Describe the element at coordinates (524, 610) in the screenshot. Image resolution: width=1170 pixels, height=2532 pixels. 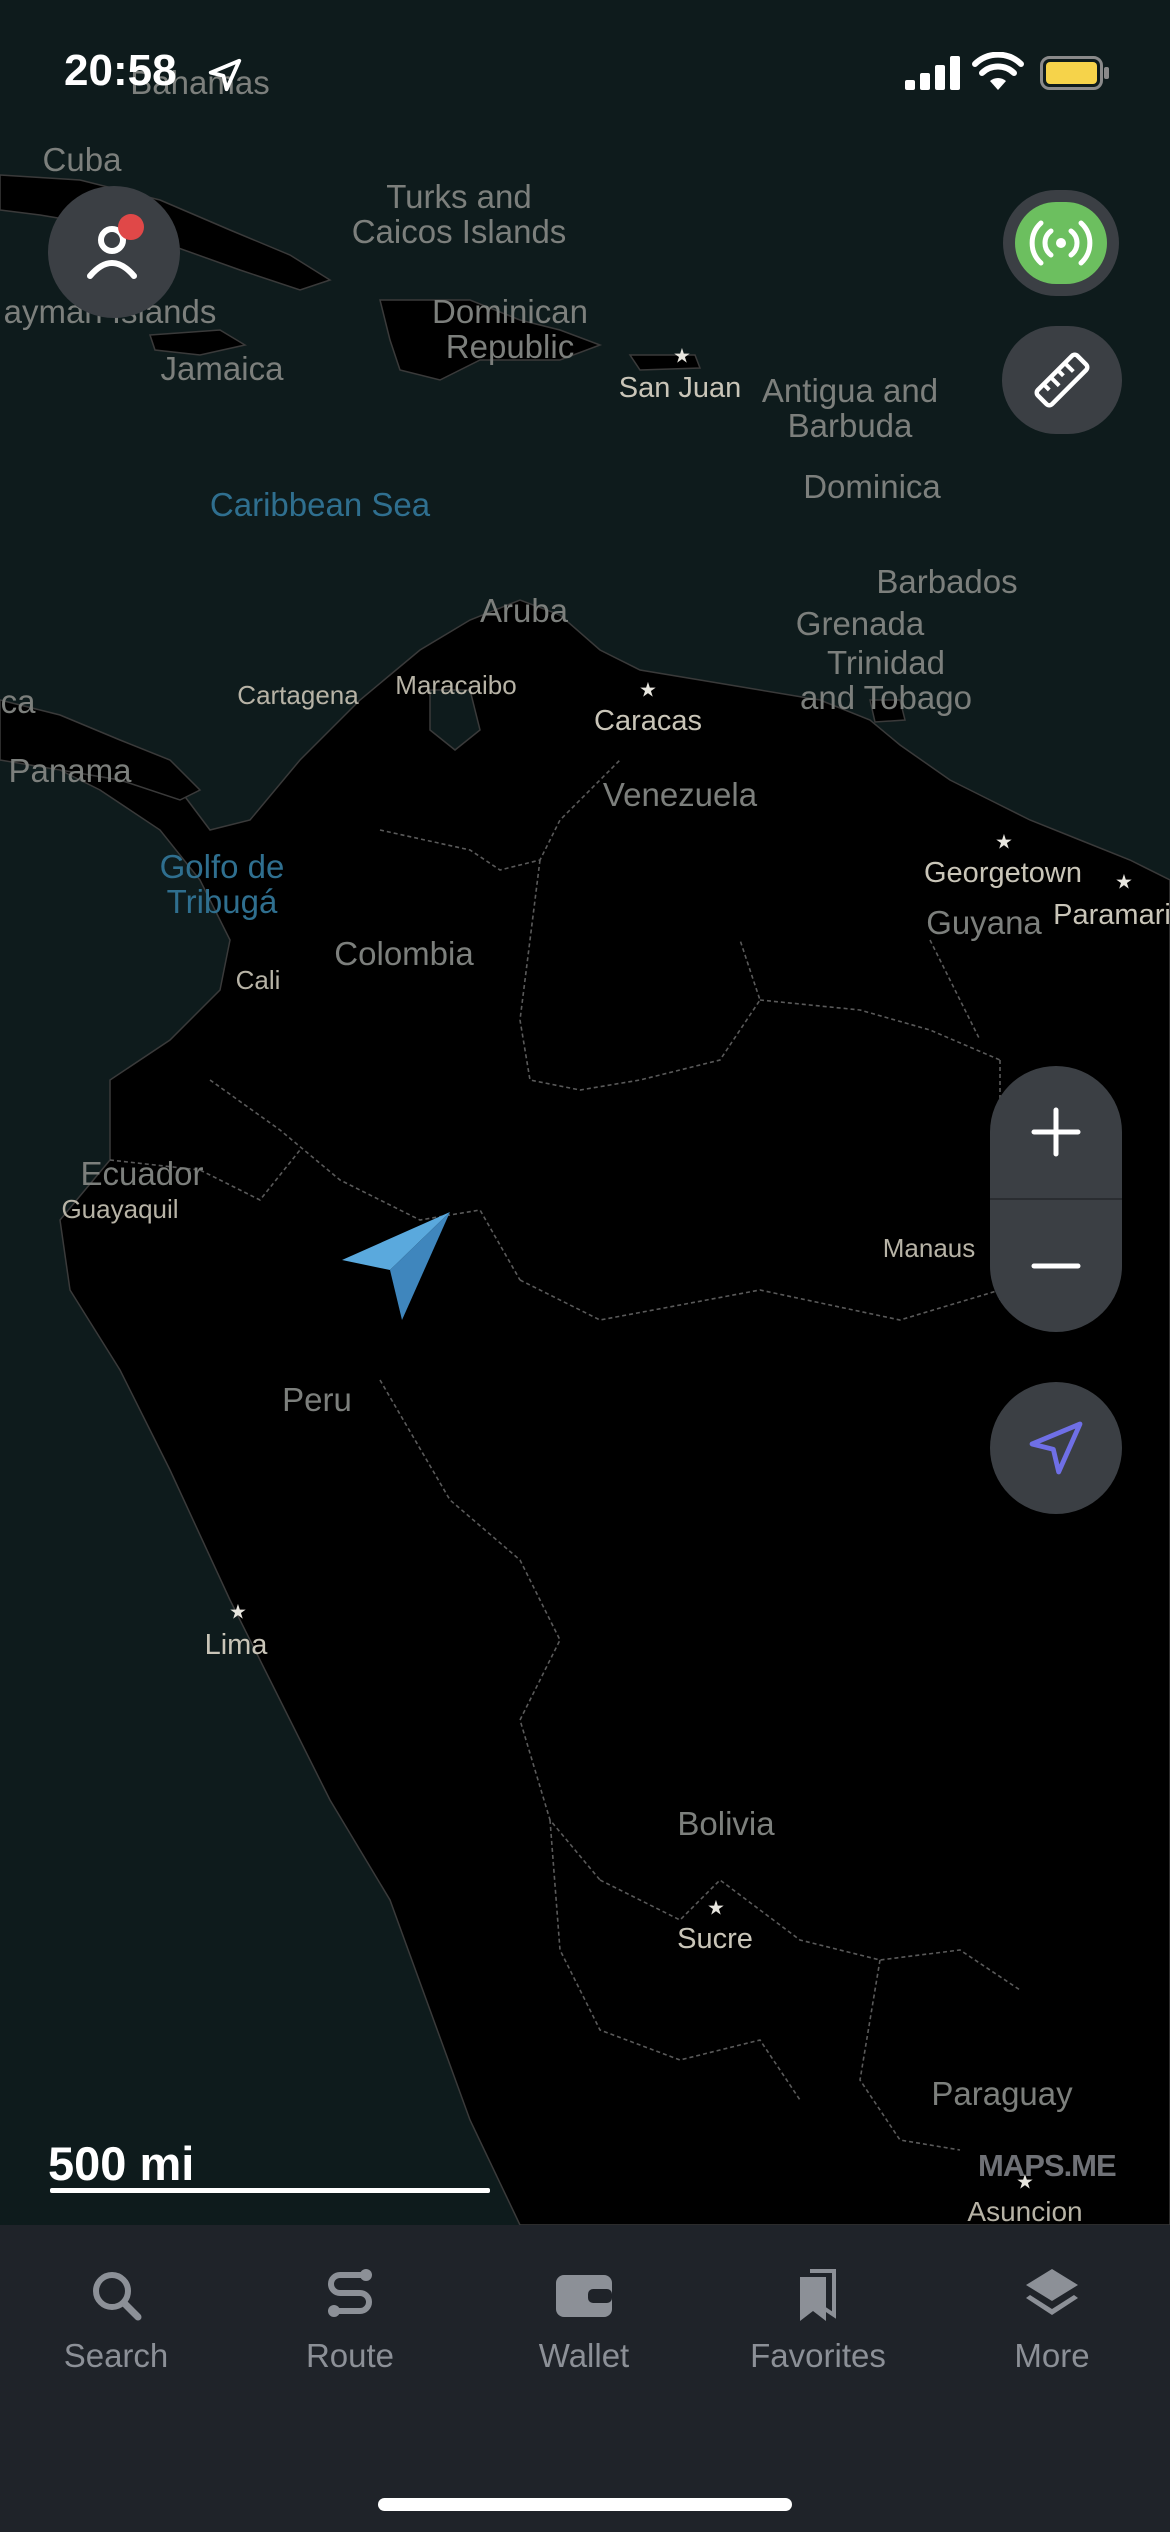
I see `country-label-aruba: Aruba` at that location.